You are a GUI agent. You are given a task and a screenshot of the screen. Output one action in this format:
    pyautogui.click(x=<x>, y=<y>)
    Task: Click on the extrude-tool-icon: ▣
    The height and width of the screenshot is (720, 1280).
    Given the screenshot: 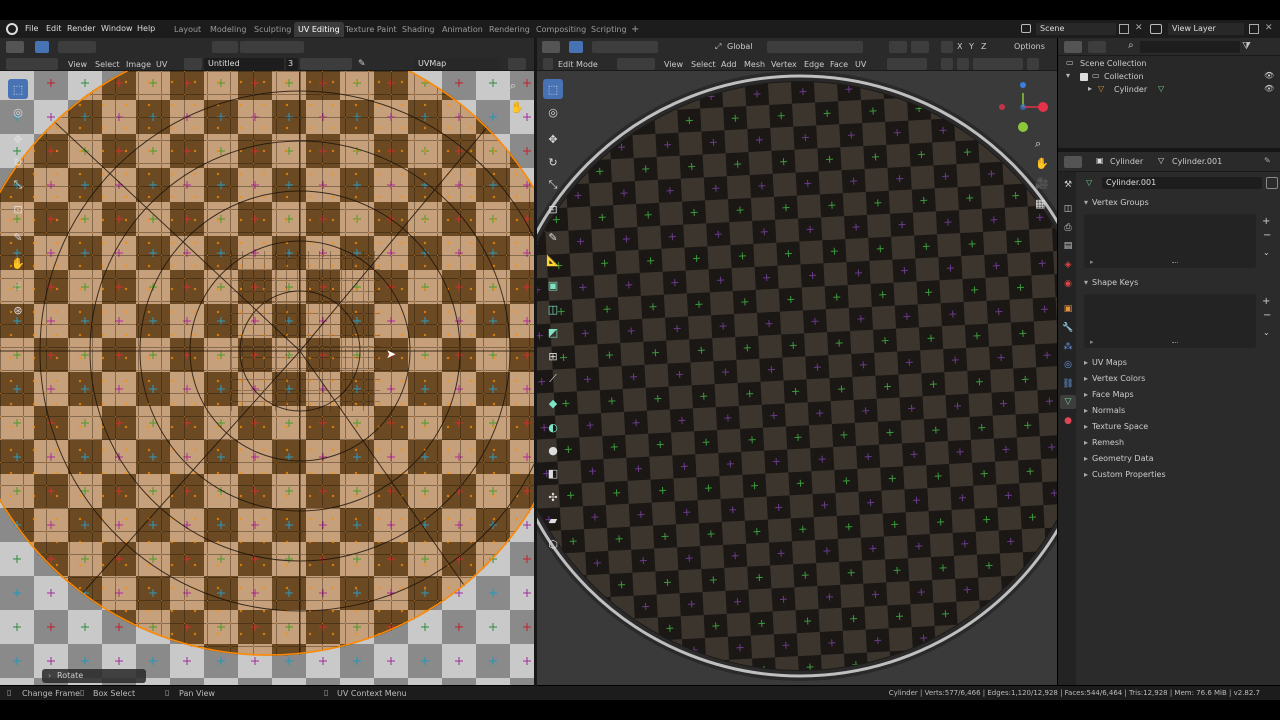 What is the action you would take?
    pyautogui.click(x=553, y=285)
    